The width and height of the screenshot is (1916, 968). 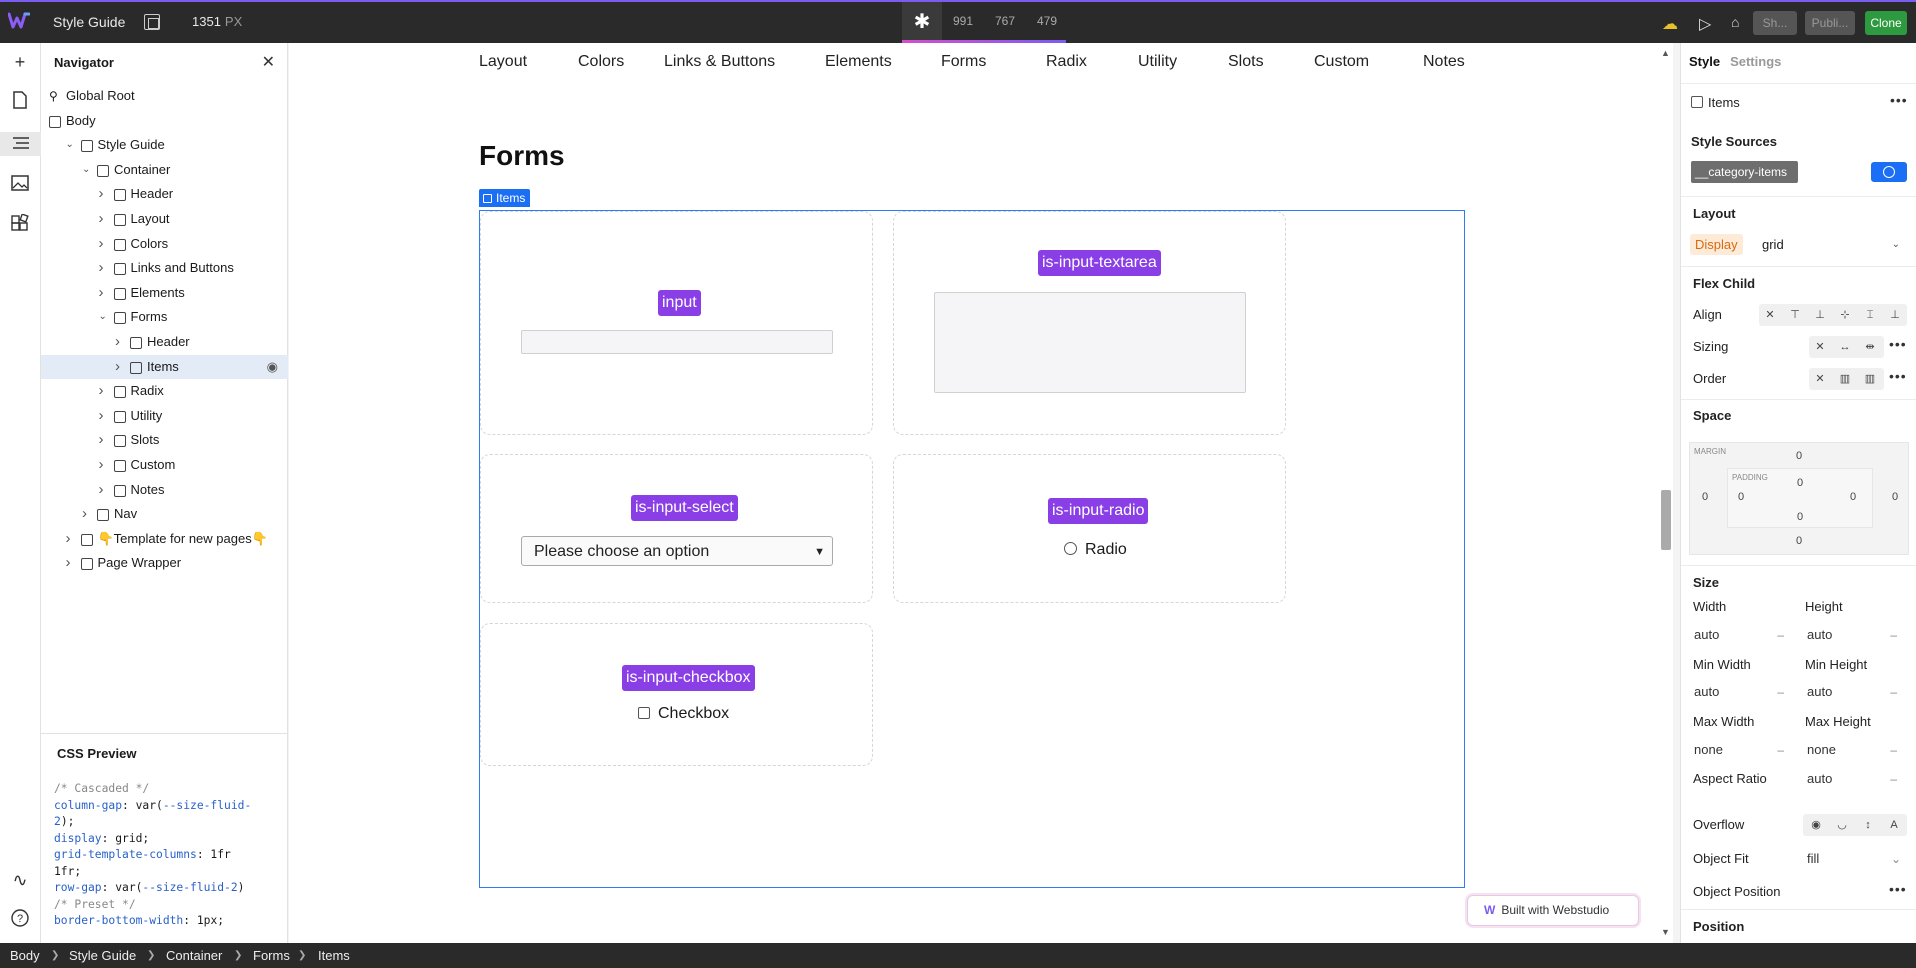 I want to click on width-input: auto –, so click(x=1740, y=635).